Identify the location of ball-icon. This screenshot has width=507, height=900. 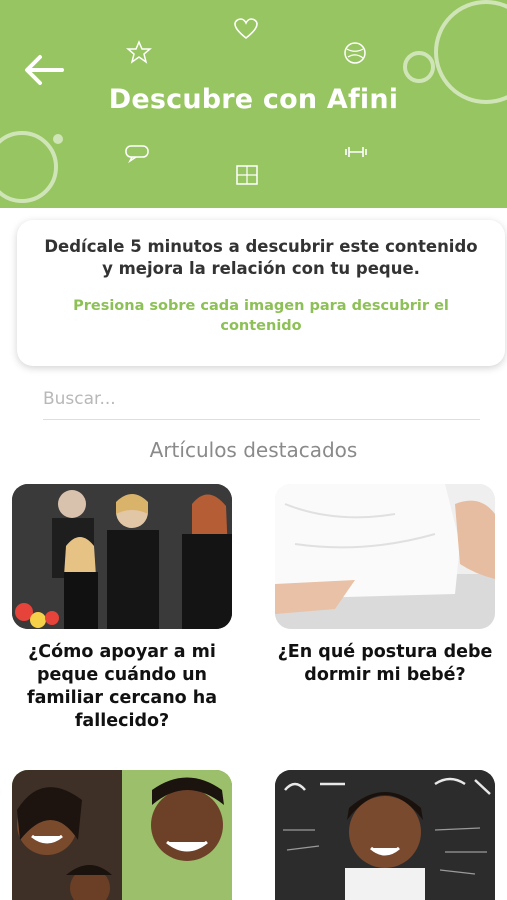
(355, 53).